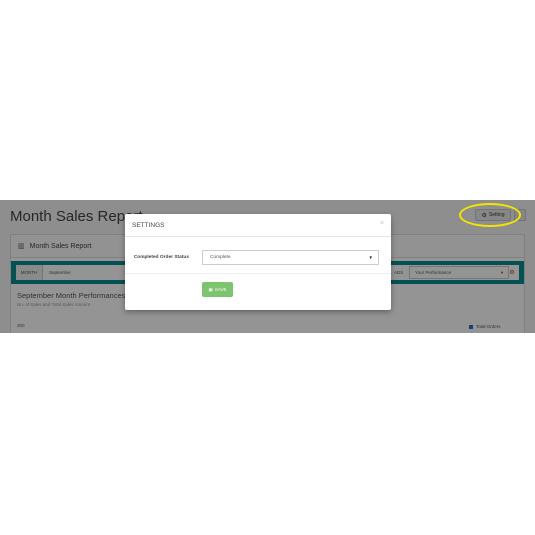  What do you see at coordinates (258, 225) in the screenshot?
I see `modal-header: SETTINGS ×` at bounding box center [258, 225].